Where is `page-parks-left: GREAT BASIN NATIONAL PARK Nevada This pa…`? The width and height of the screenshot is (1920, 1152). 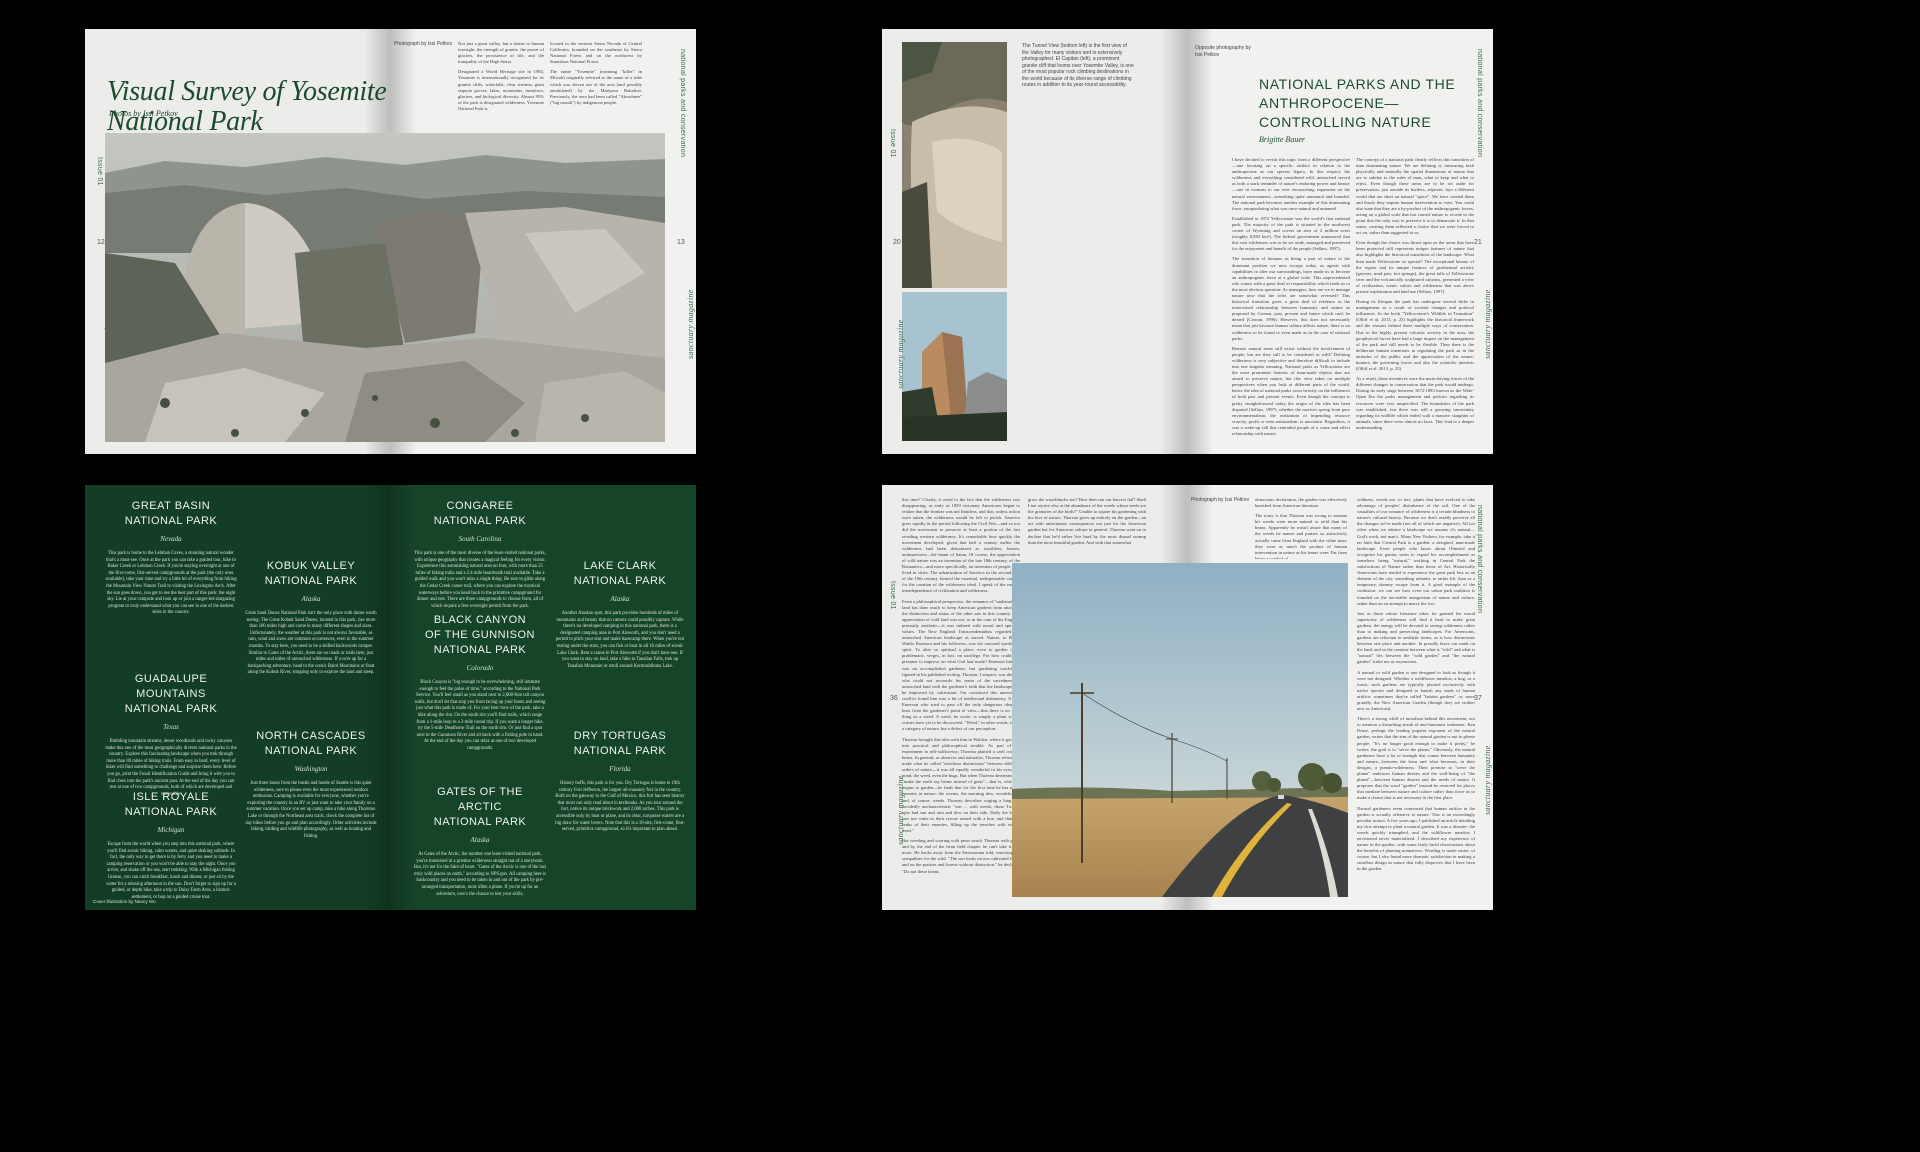 page-parks-left: GREAT BASIN NATIONAL PARK Nevada This pa… is located at coordinates (237, 697).